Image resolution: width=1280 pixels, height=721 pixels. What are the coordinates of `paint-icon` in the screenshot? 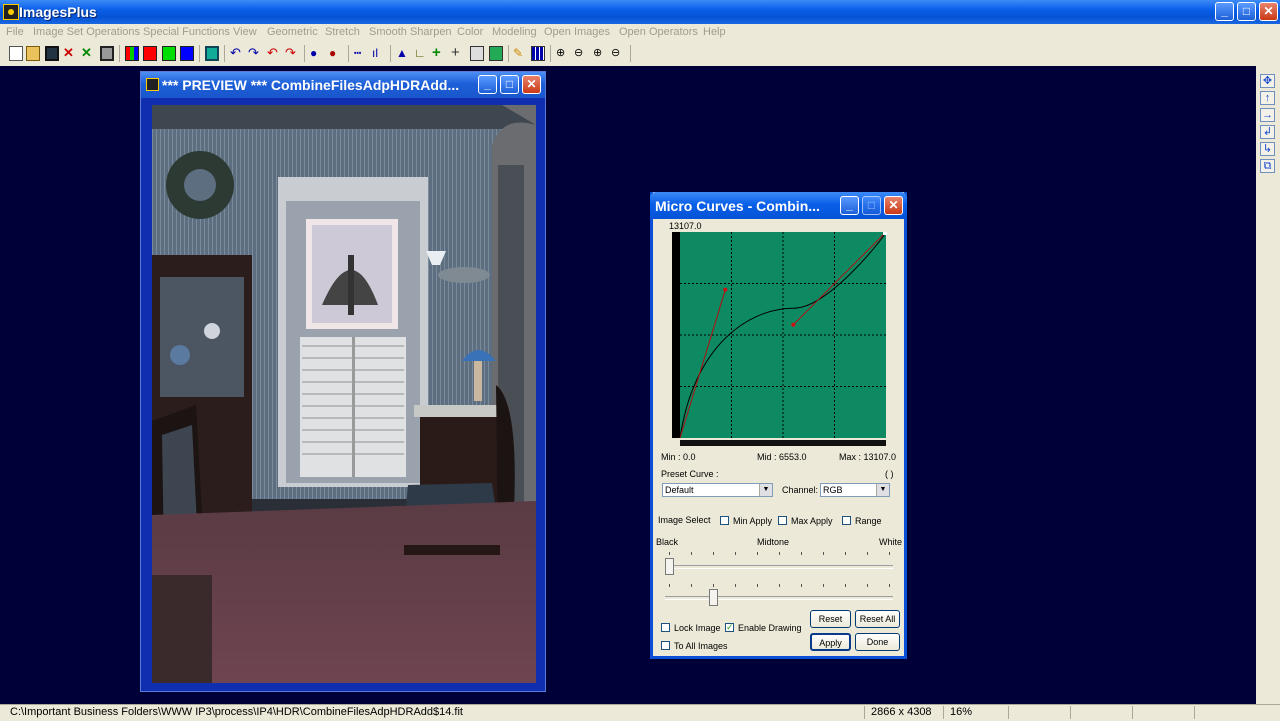 It's located at (496, 53).